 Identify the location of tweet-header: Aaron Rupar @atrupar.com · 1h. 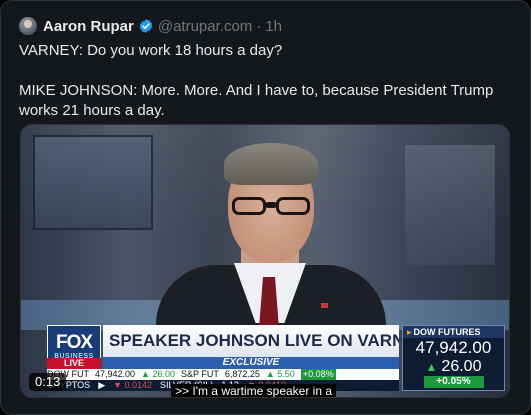
(150, 26).